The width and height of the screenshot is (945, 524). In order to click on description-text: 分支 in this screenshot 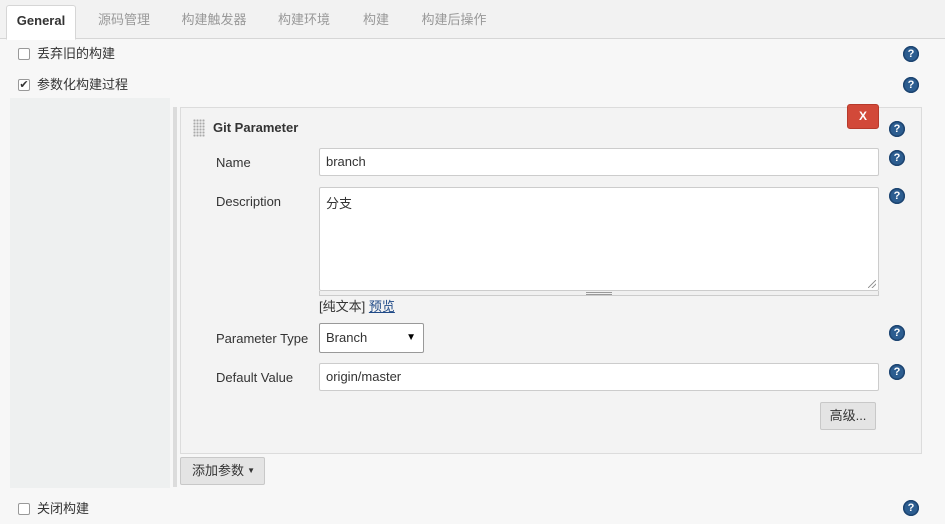, I will do `click(339, 203)`.